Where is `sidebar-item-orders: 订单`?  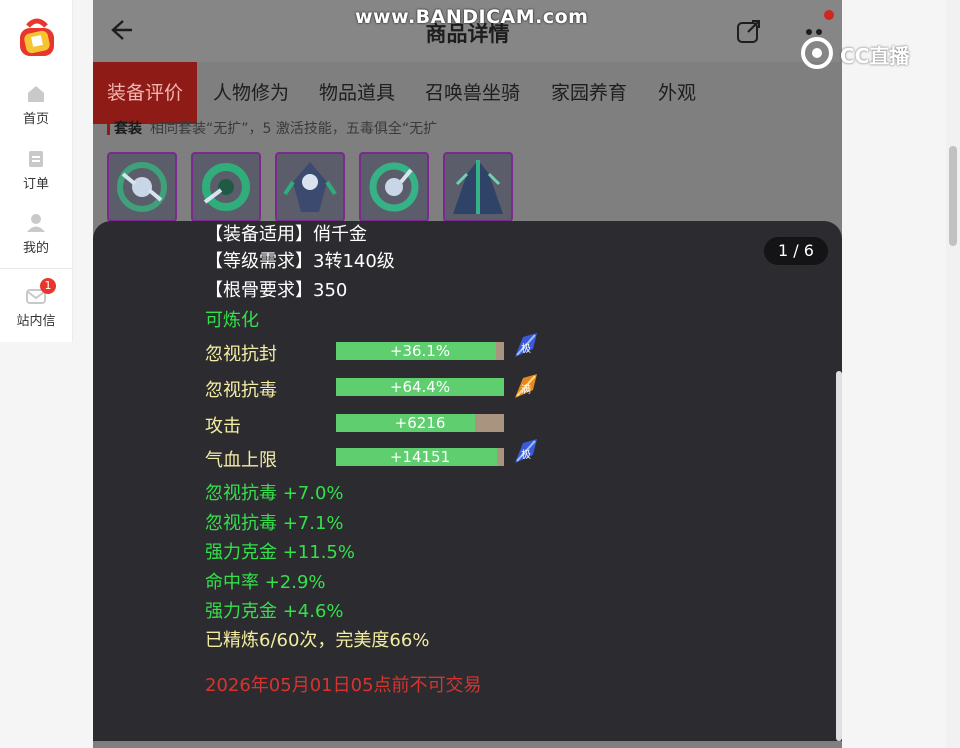 sidebar-item-orders: 订单 is located at coordinates (36, 170).